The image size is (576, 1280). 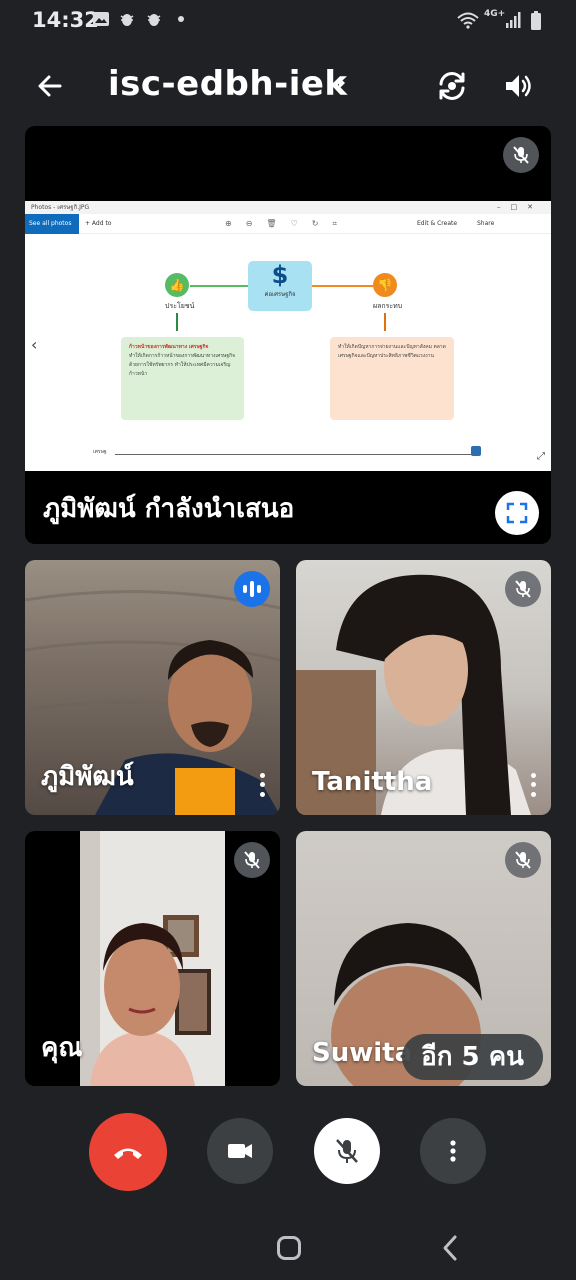 I want to click on switch-camera-icon, so click(x=452, y=86).